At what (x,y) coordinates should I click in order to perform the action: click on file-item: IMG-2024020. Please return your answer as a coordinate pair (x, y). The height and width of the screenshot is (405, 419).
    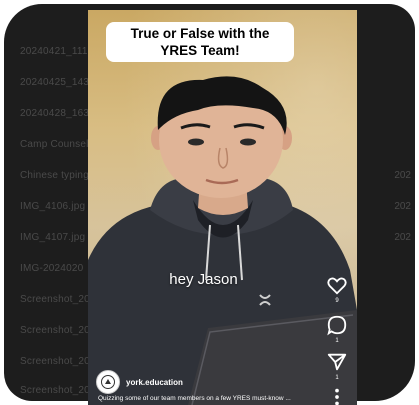
    Looking at the image, I should click on (51, 268).